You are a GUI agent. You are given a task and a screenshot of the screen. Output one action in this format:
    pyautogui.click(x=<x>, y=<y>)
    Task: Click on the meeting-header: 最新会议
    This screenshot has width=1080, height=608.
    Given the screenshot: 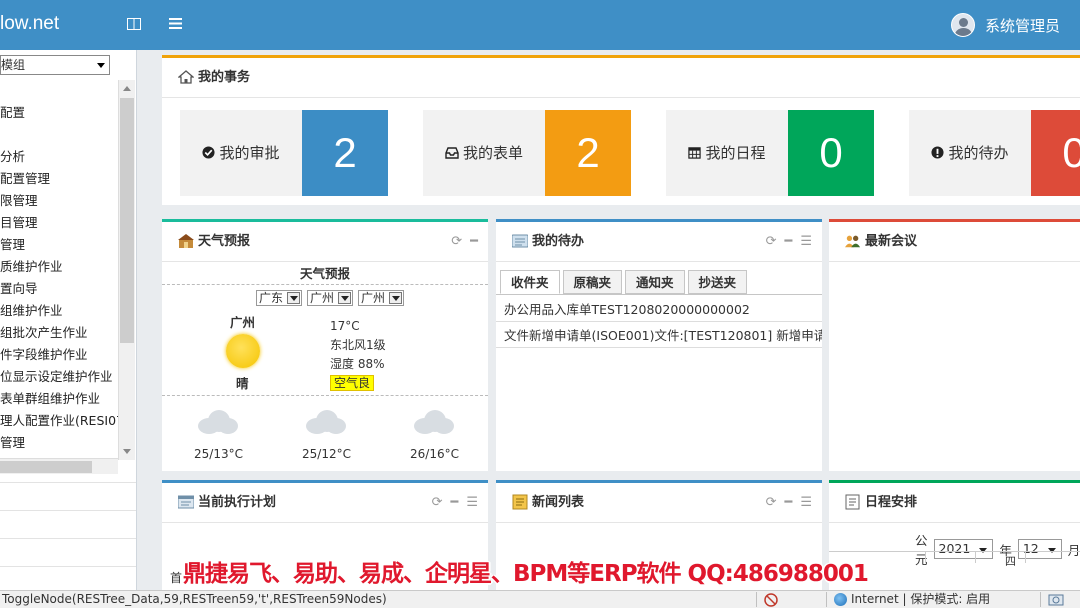 What is the action you would take?
    pyautogui.click(x=954, y=242)
    